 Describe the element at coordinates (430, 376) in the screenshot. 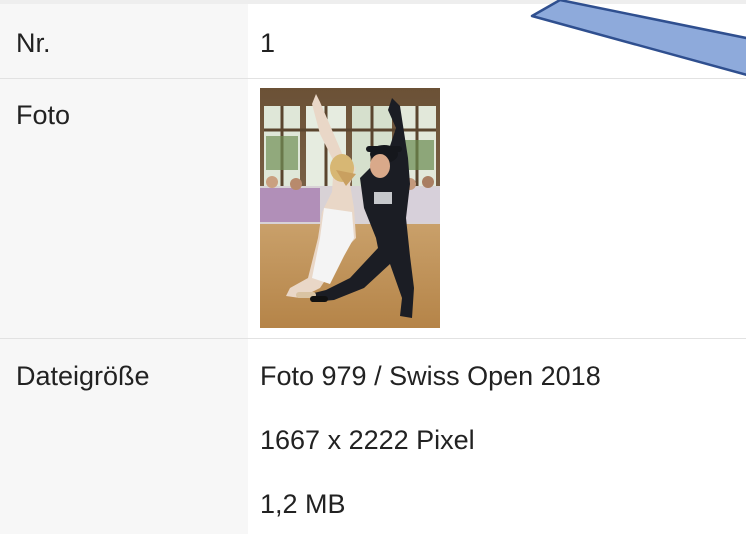

I see `value-line-title: Foto 979 / Swiss Open 2018` at that location.